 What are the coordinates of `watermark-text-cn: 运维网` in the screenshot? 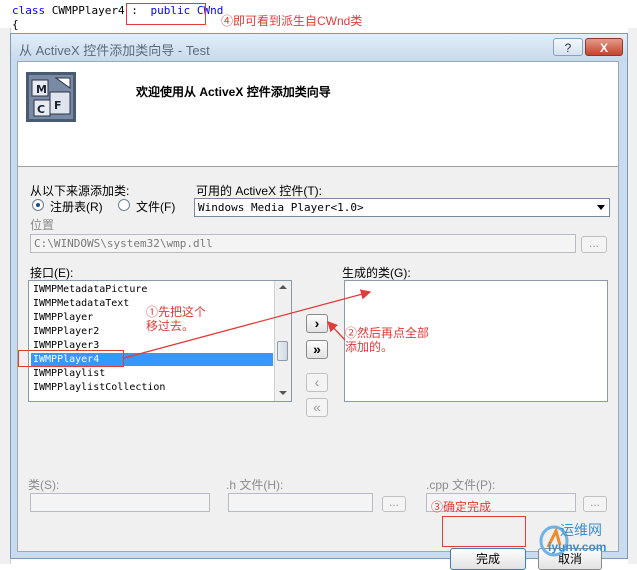 It's located at (581, 530).